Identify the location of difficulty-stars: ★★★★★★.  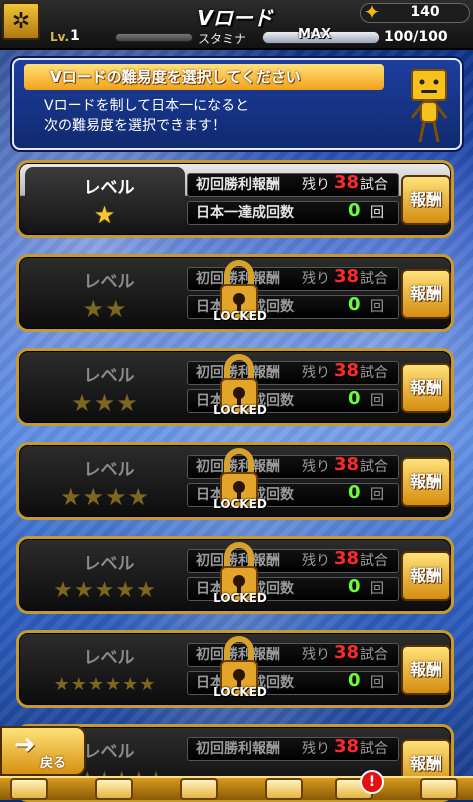
(105, 685).